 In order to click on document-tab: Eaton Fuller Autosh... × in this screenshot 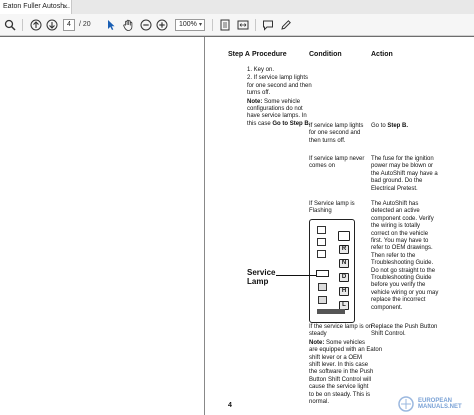, I will do `click(36, 7)`.